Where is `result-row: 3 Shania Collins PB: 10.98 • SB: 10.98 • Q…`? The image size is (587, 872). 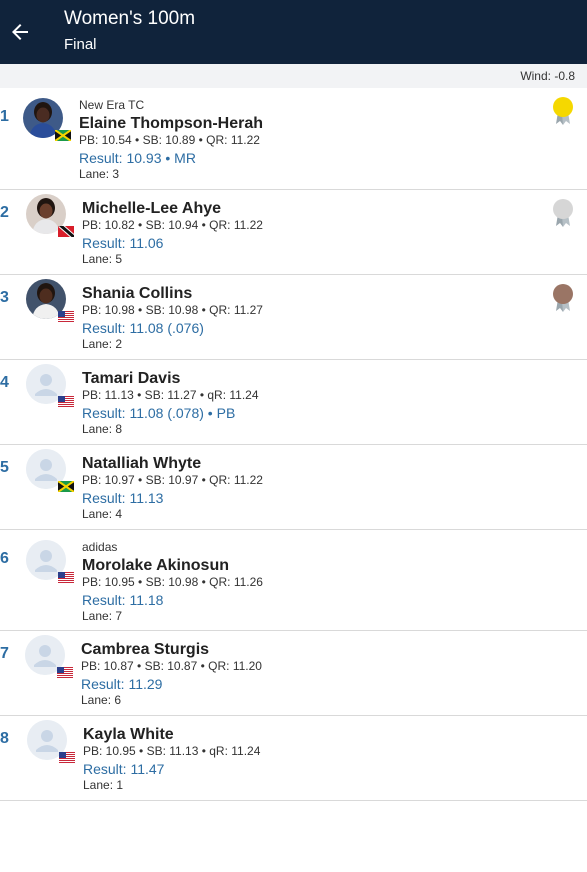 result-row: 3 Shania Collins PB: 10.98 • SB: 10.98 • Q… is located at coordinates (293, 317).